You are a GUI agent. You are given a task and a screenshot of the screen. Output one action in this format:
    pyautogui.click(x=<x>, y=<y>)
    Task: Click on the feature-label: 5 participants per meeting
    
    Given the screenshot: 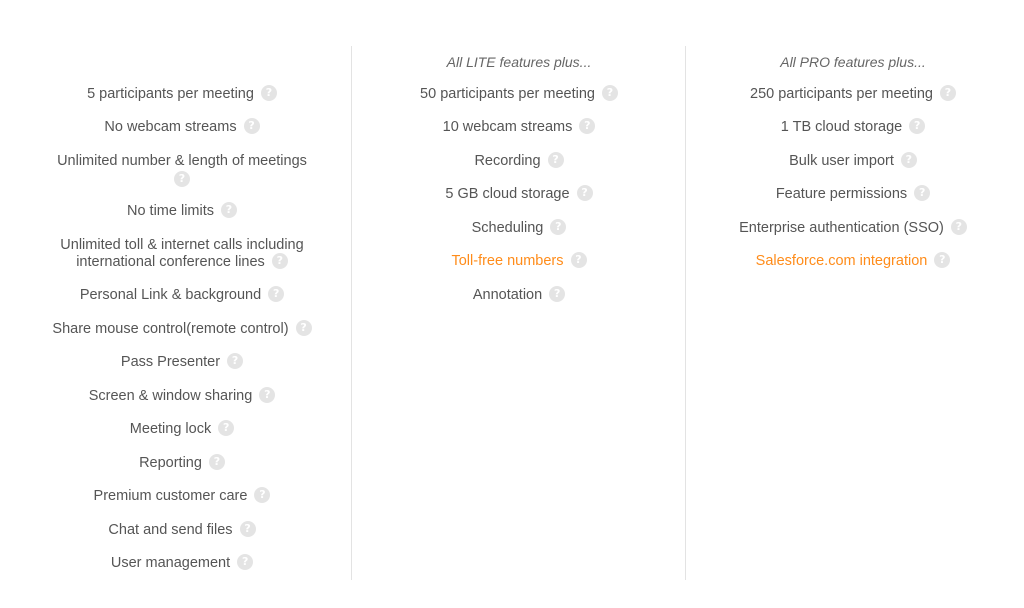 What is the action you would take?
    pyautogui.click(x=170, y=94)
    